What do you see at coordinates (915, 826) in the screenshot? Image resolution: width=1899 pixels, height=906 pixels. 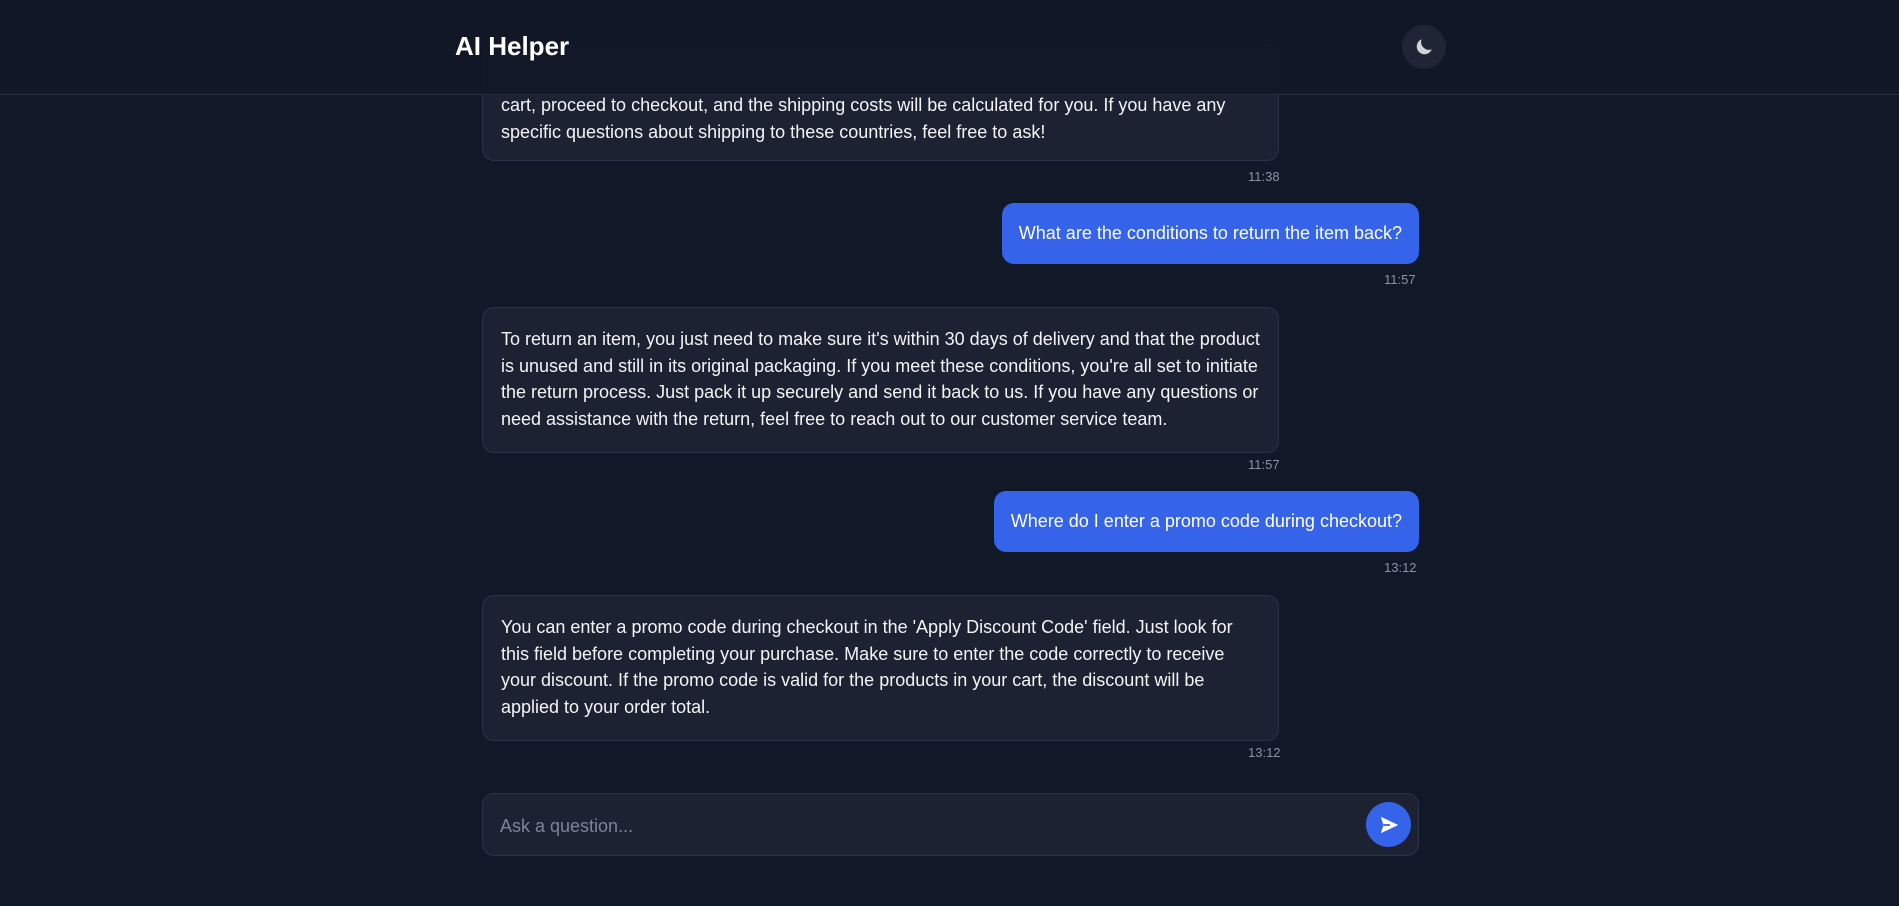 I see `question-input` at bounding box center [915, 826].